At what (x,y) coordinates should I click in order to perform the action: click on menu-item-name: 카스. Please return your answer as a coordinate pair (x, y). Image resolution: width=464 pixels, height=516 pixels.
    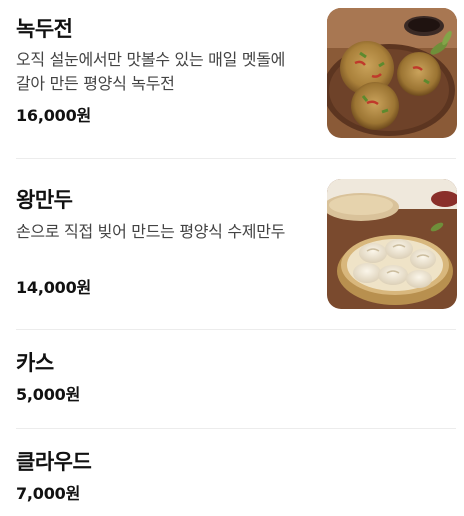
    Looking at the image, I should click on (35, 363).